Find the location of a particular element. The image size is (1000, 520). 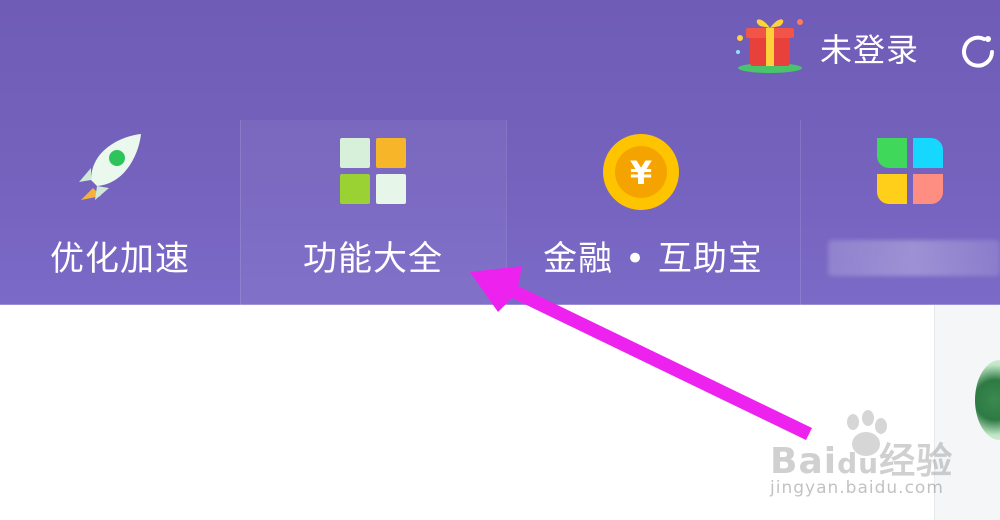

login-status: 未登录 is located at coordinates (869, 50).